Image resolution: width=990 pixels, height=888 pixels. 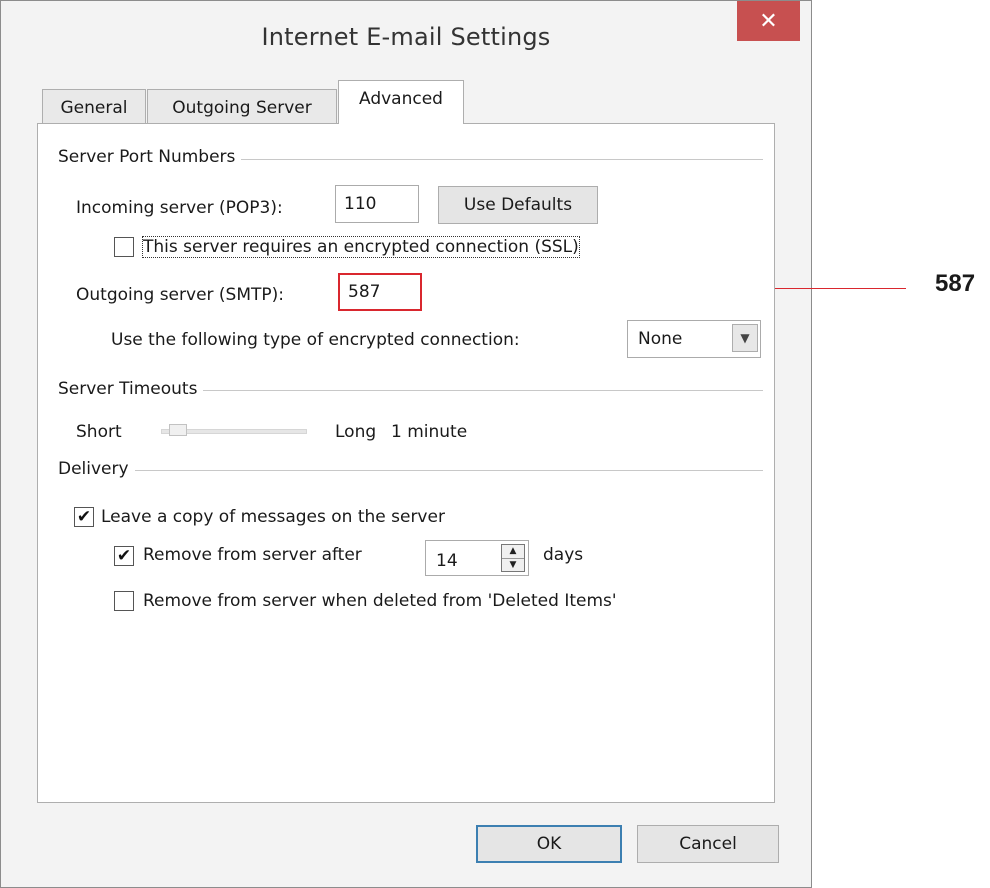 What do you see at coordinates (745, 338) in the screenshot?
I see `chevron-down-icon: ▼` at bounding box center [745, 338].